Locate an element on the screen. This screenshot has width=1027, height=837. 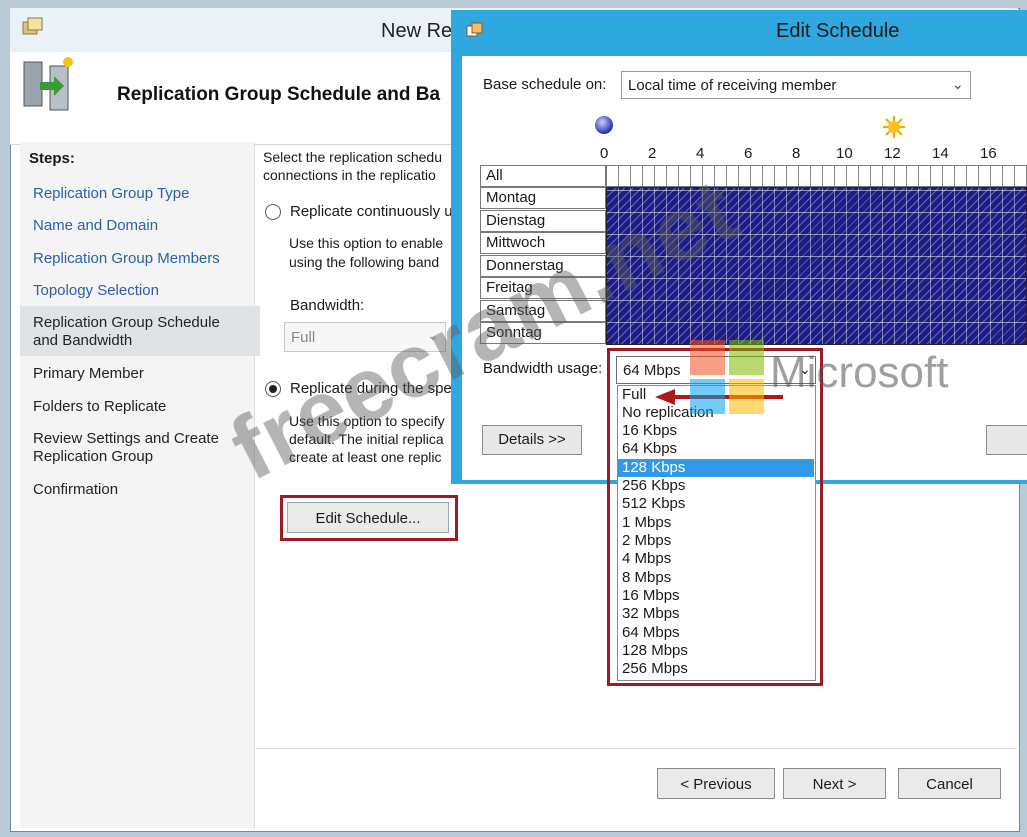
hour-14: 14 is located at coordinates (940, 153).